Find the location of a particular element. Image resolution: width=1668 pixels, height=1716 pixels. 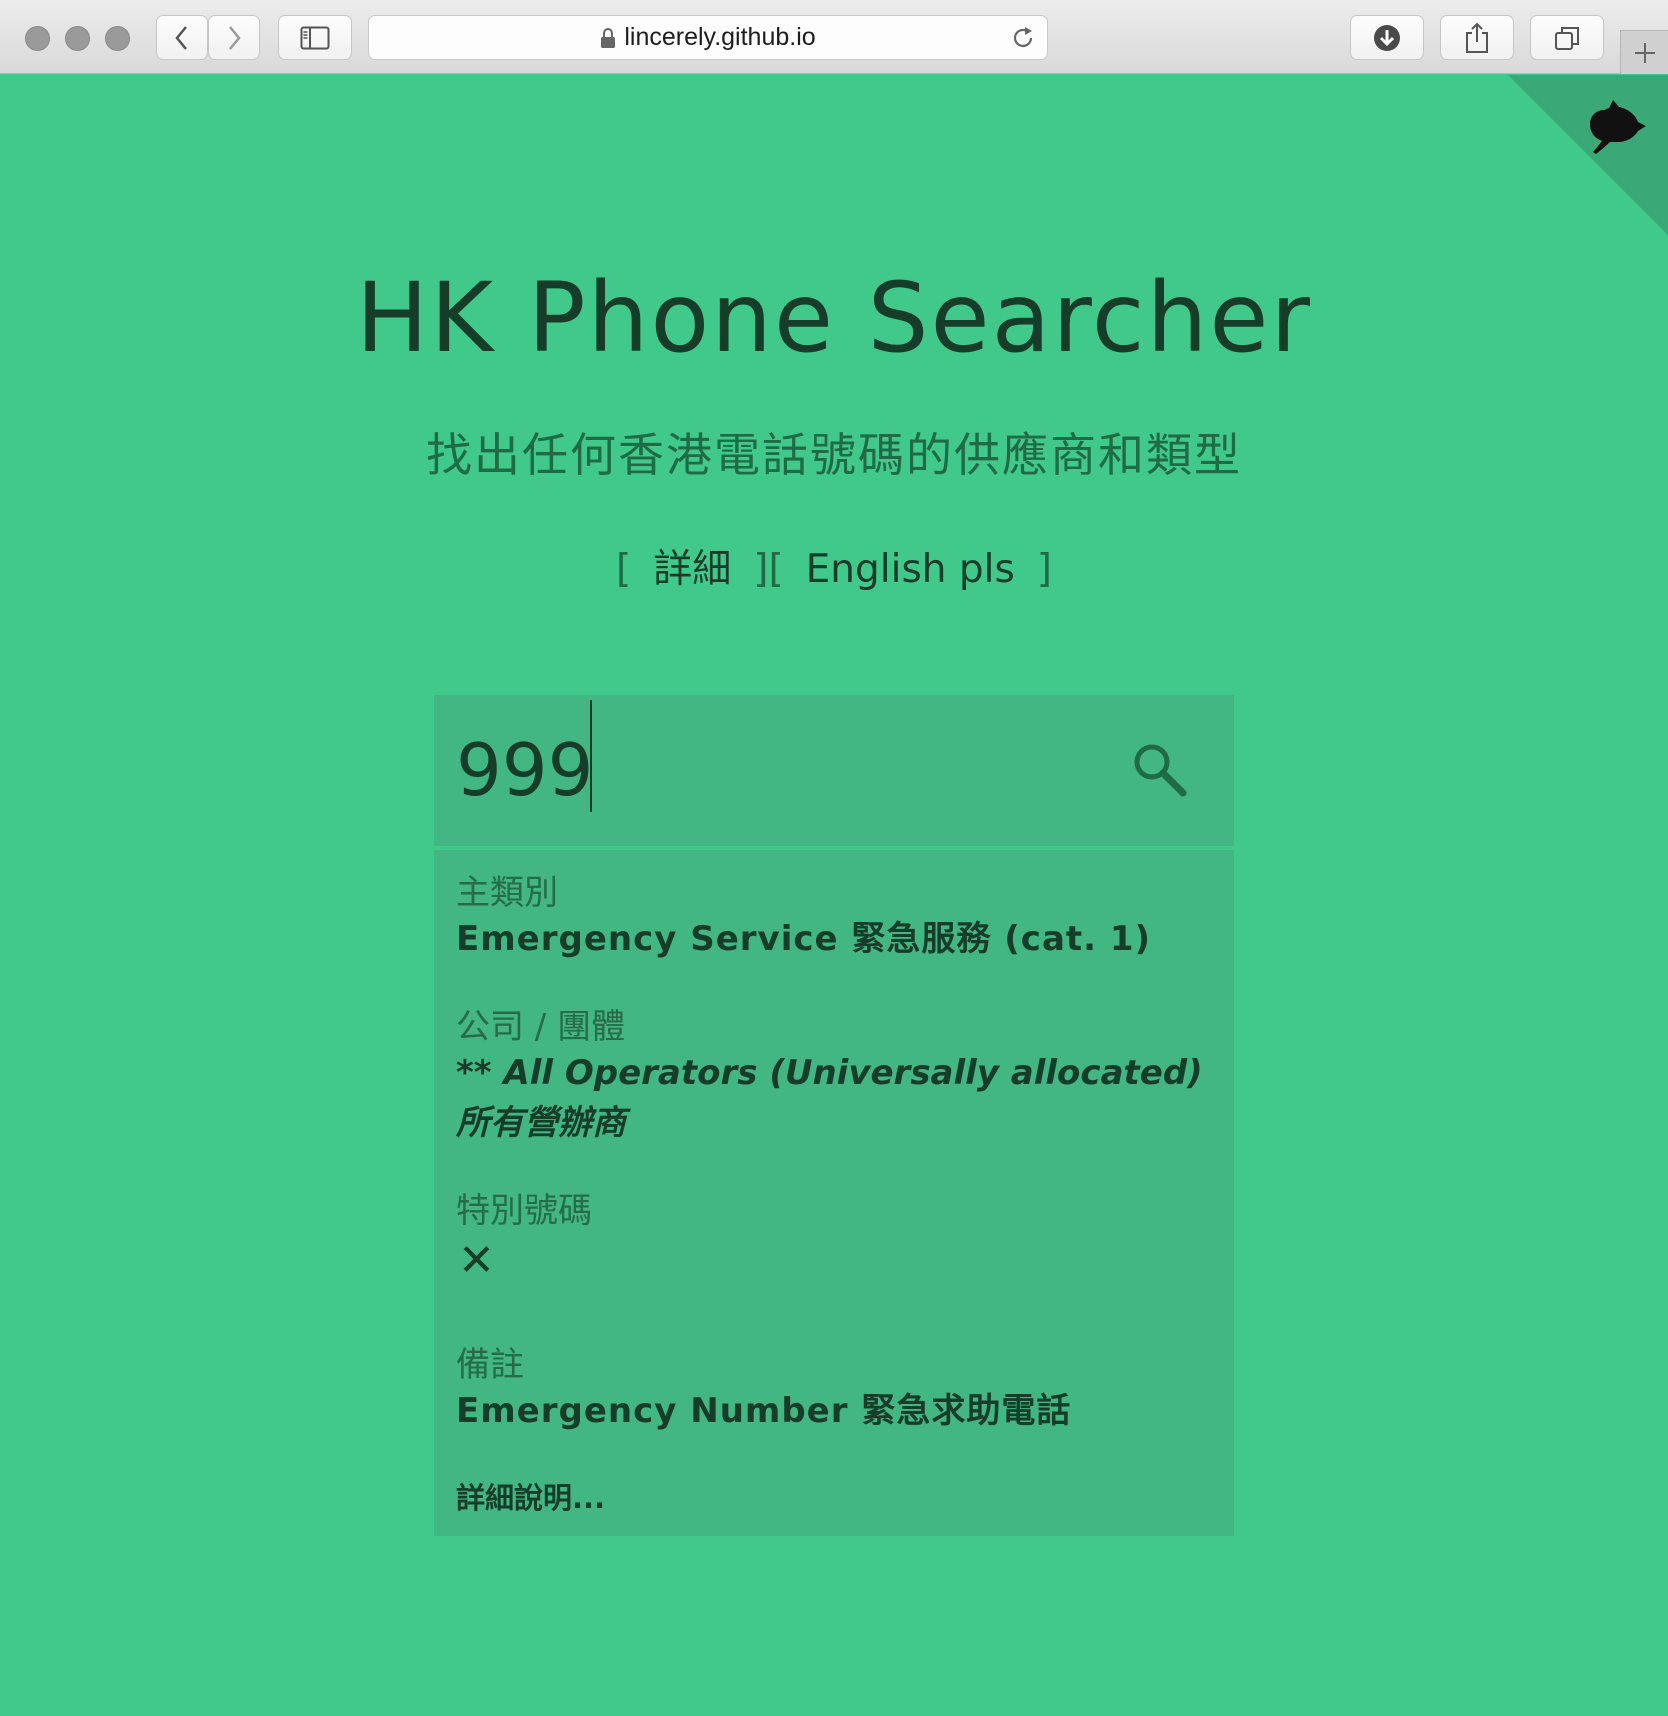

category-label: 主類別 is located at coordinates (507, 893).